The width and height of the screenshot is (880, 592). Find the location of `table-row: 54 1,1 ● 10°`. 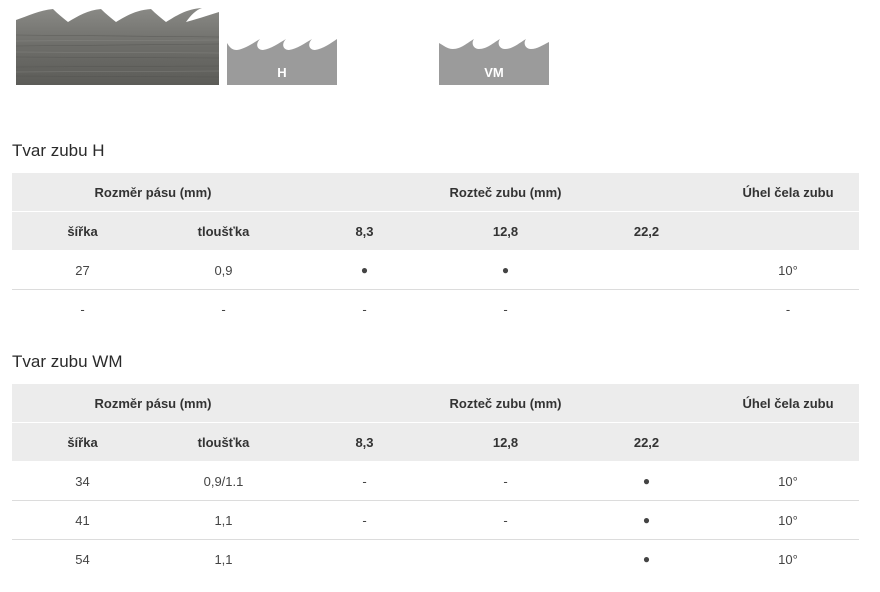

table-row: 54 1,1 ● 10° is located at coordinates (435, 559).